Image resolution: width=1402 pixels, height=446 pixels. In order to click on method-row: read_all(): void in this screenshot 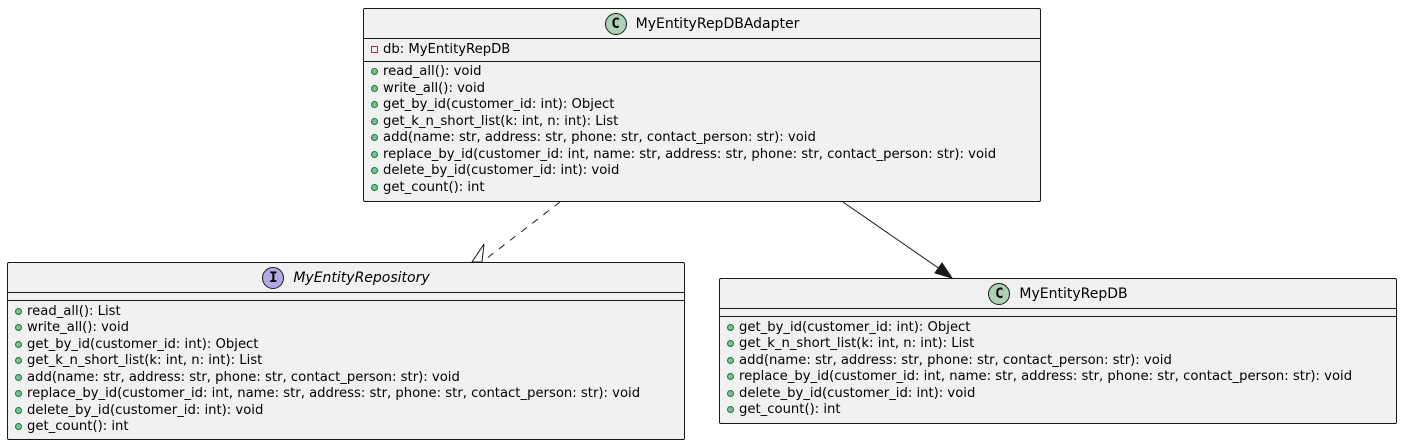, I will do `click(702, 72)`.